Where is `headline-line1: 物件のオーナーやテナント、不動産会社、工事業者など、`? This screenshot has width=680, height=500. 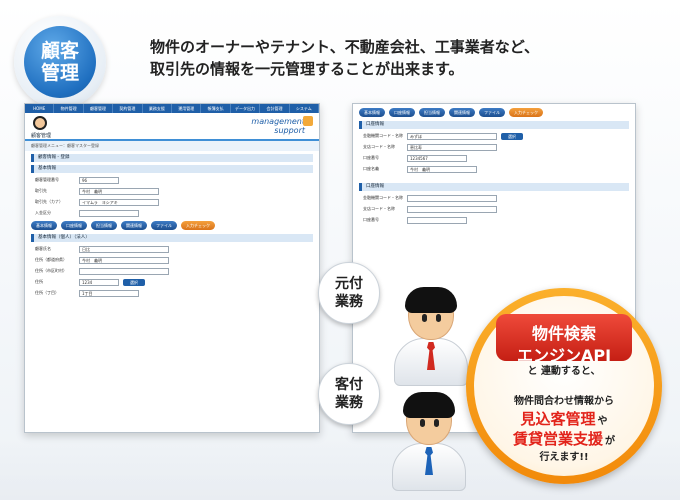
headline-line1: 物件のオーナーやテナント、不動産会社、工事業者など、 is located at coordinates (344, 47).